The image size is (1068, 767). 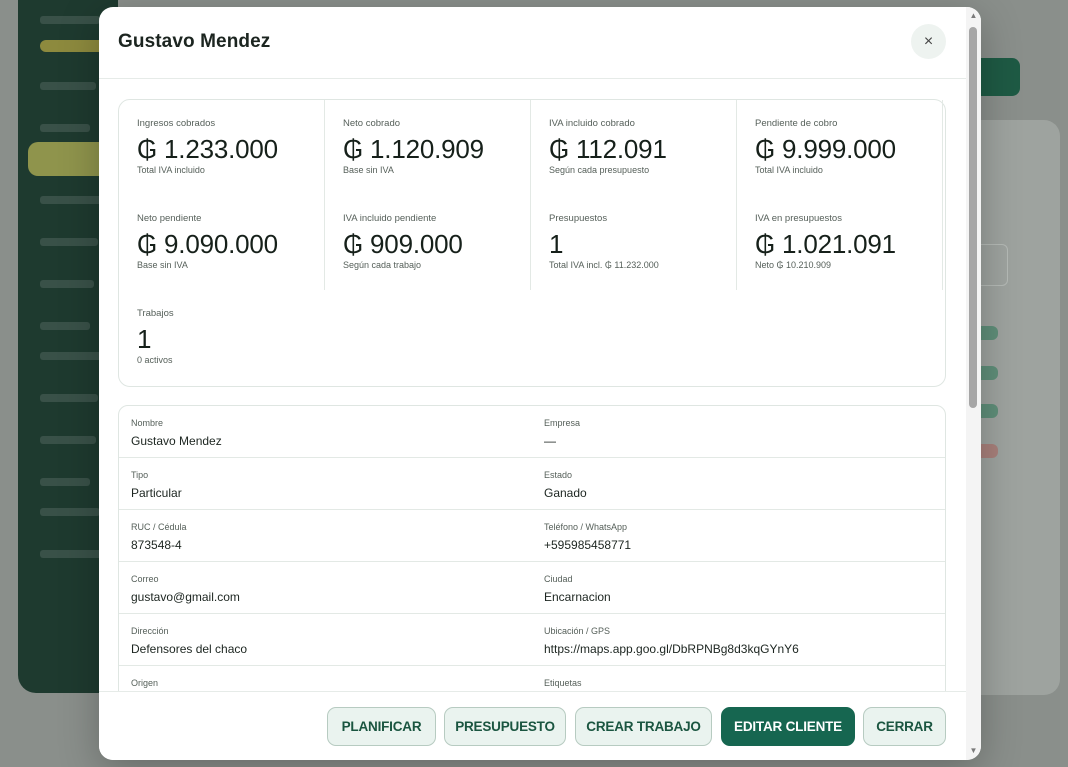 What do you see at coordinates (156, 493) in the screenshot?
I see `detail-value: Particular` at bounding box center [156, 493].